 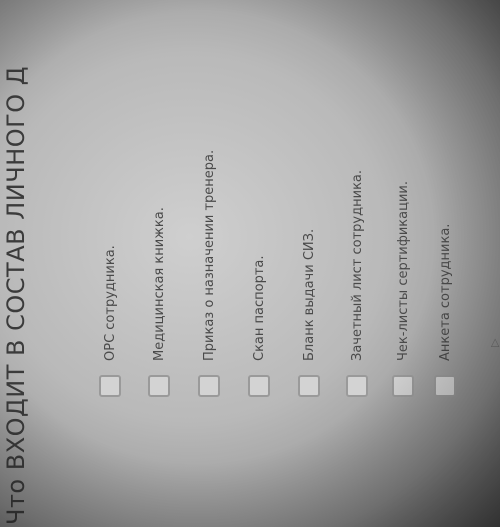 I want to click on option-passport-scan: Скан паспорта., so click(x=259, y=326).